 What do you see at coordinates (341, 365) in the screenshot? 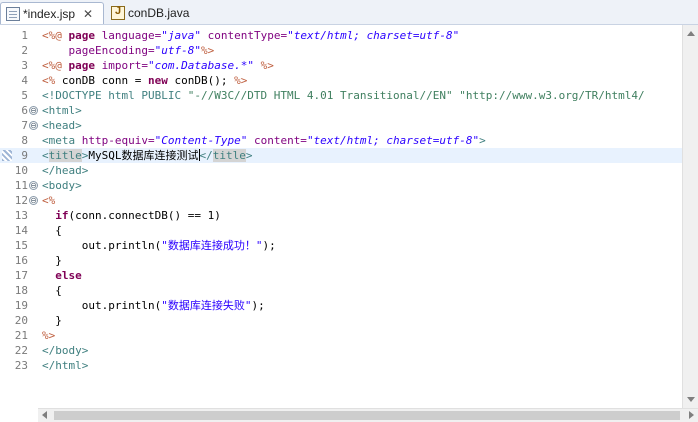
I see `code-line: 23 </html>` at bounding box center [341, 365].